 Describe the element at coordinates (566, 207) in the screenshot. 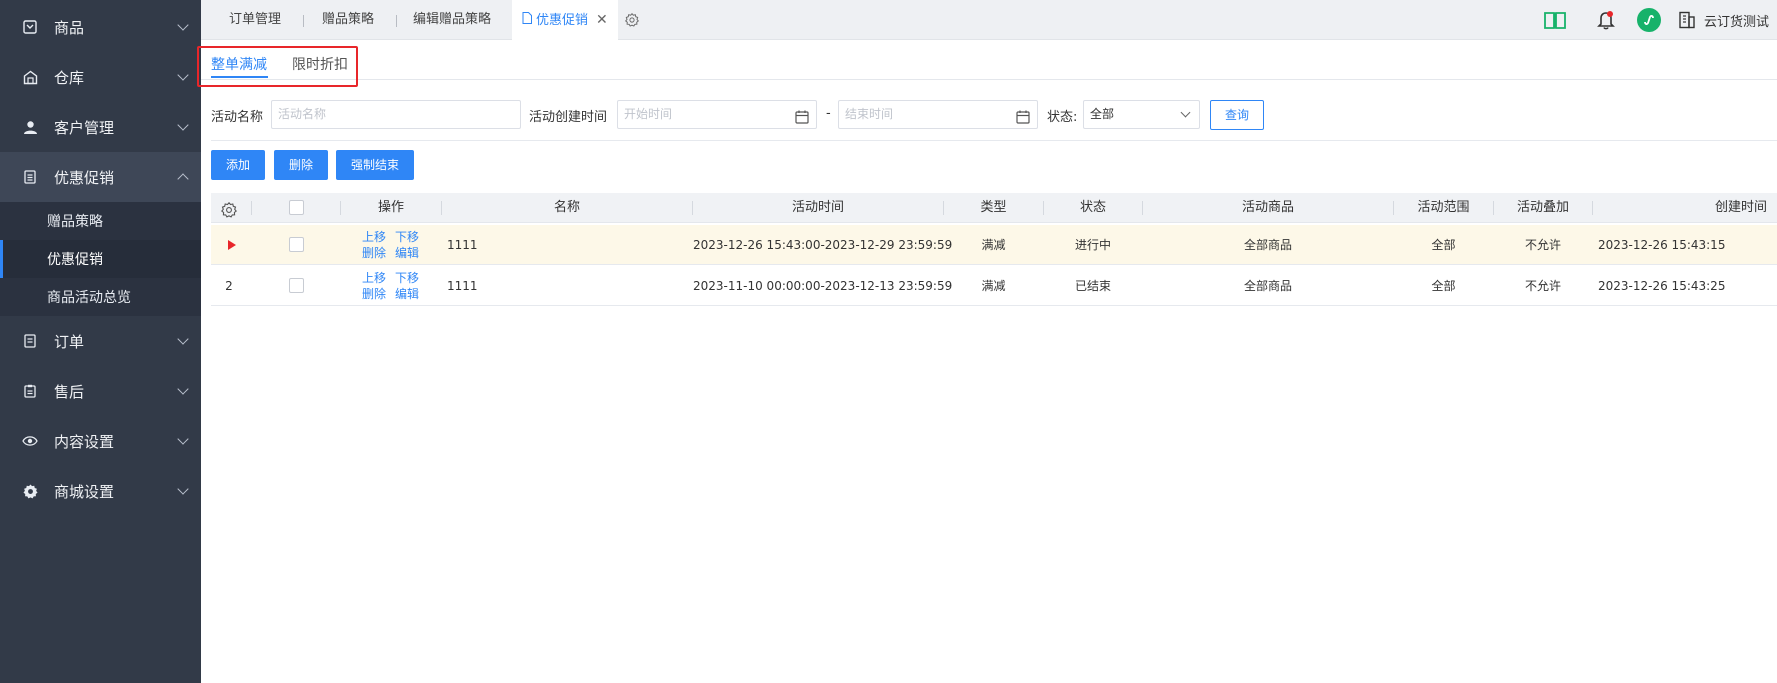

I see `column-header-name: 名称` at that location.